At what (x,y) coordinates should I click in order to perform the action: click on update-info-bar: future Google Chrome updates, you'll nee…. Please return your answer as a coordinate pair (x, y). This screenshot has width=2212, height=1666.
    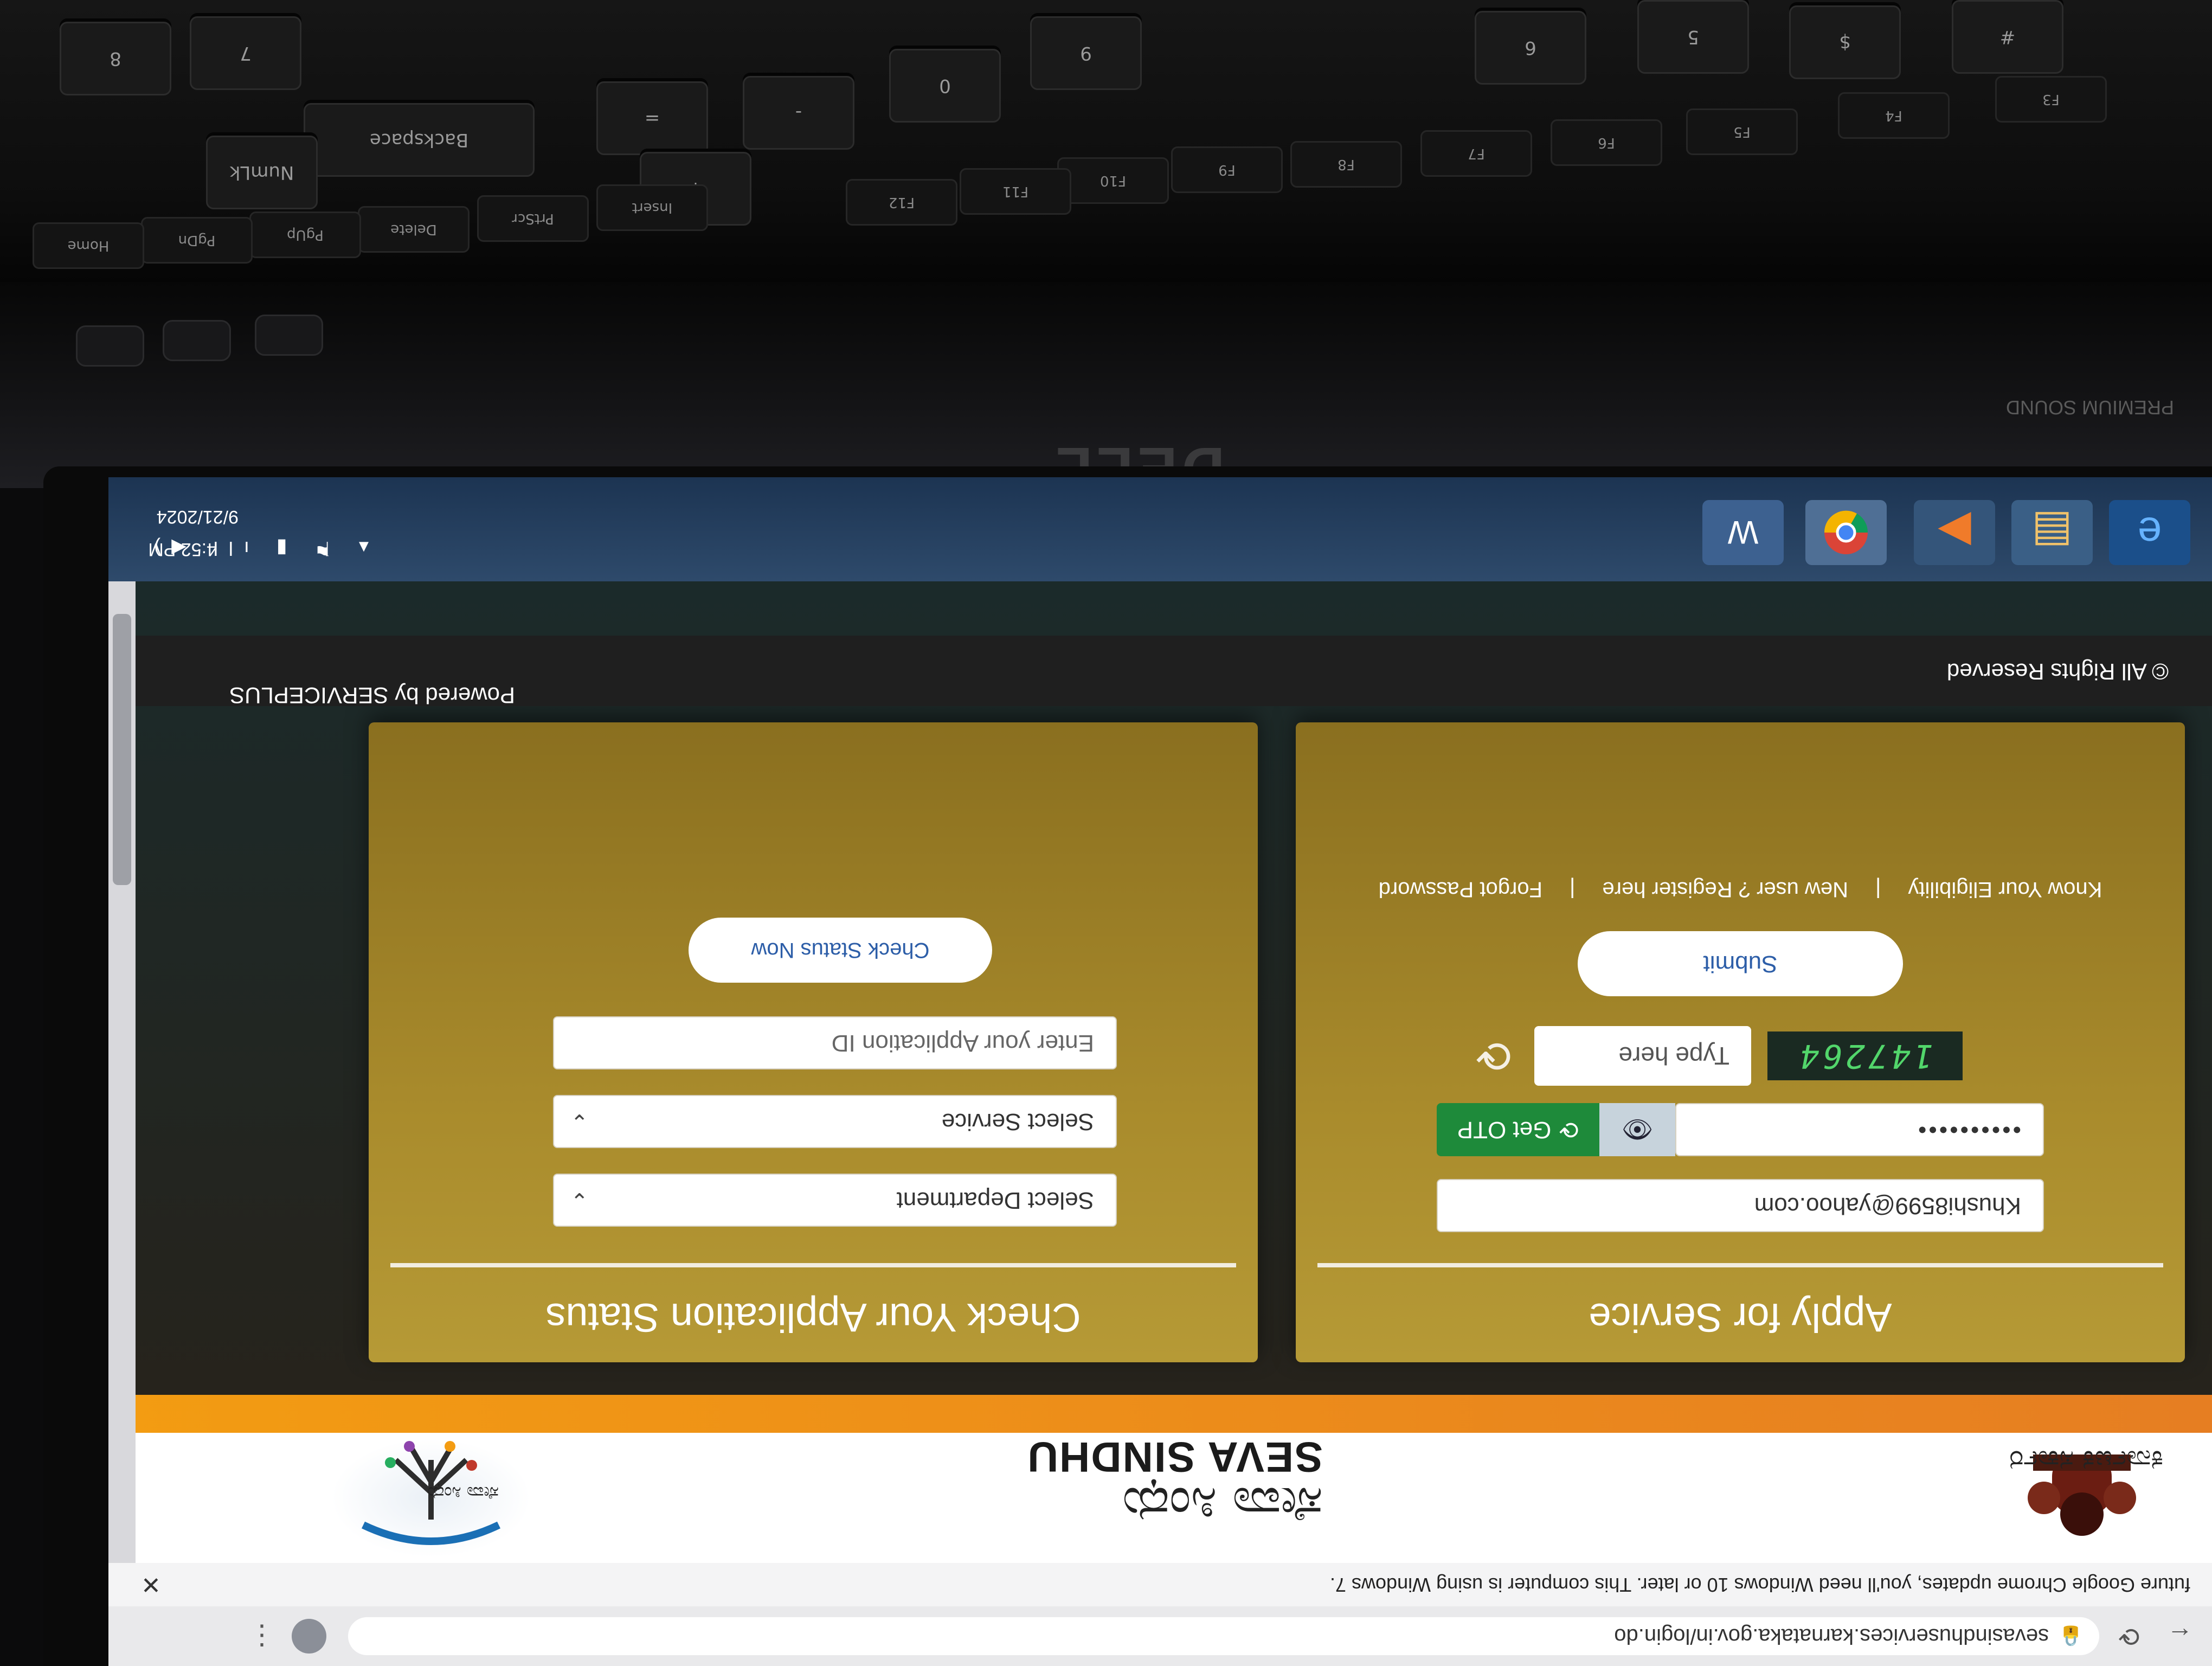
    Looking at the image, I should click on (1160, 1584).